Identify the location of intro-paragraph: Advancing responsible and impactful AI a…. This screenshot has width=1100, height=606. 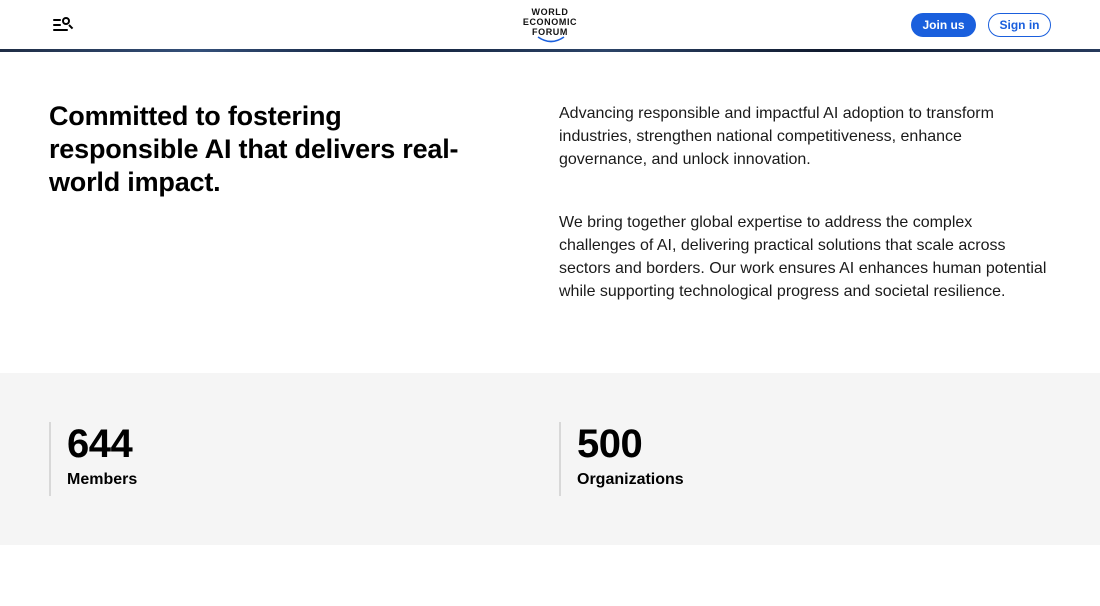
(776, 136).